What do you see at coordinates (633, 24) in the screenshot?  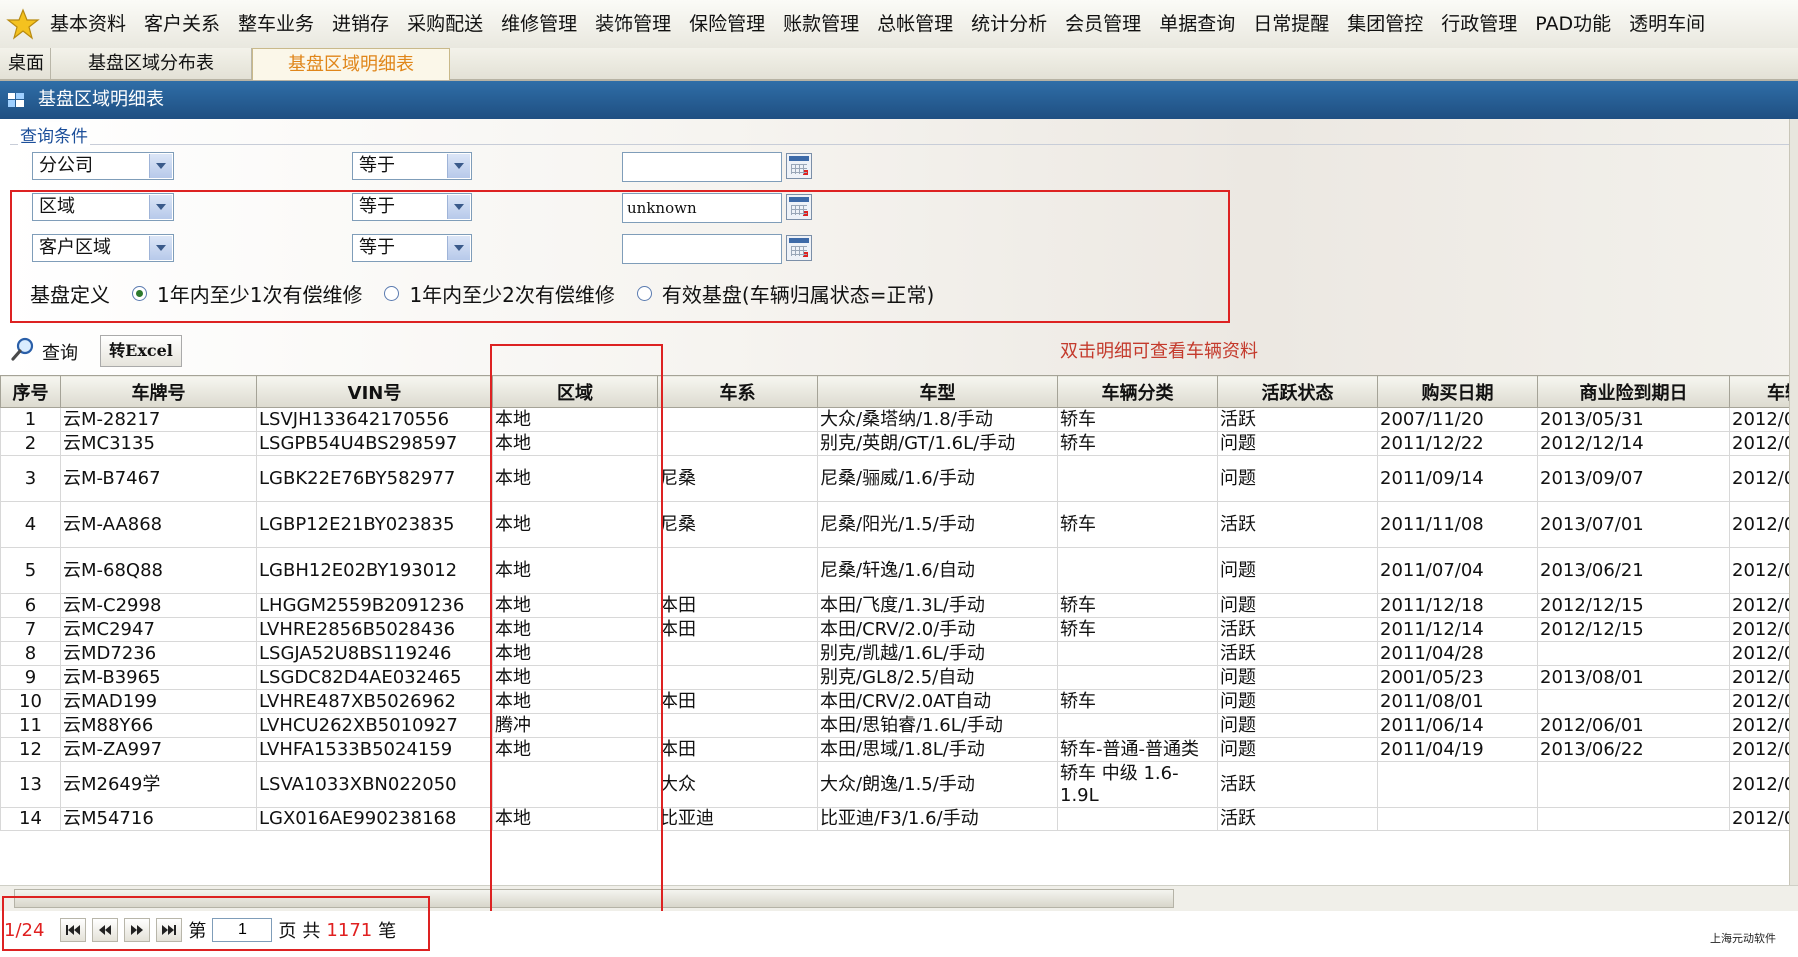 I see `menu-item: 装饰管理` at bounding box center [633, 24].